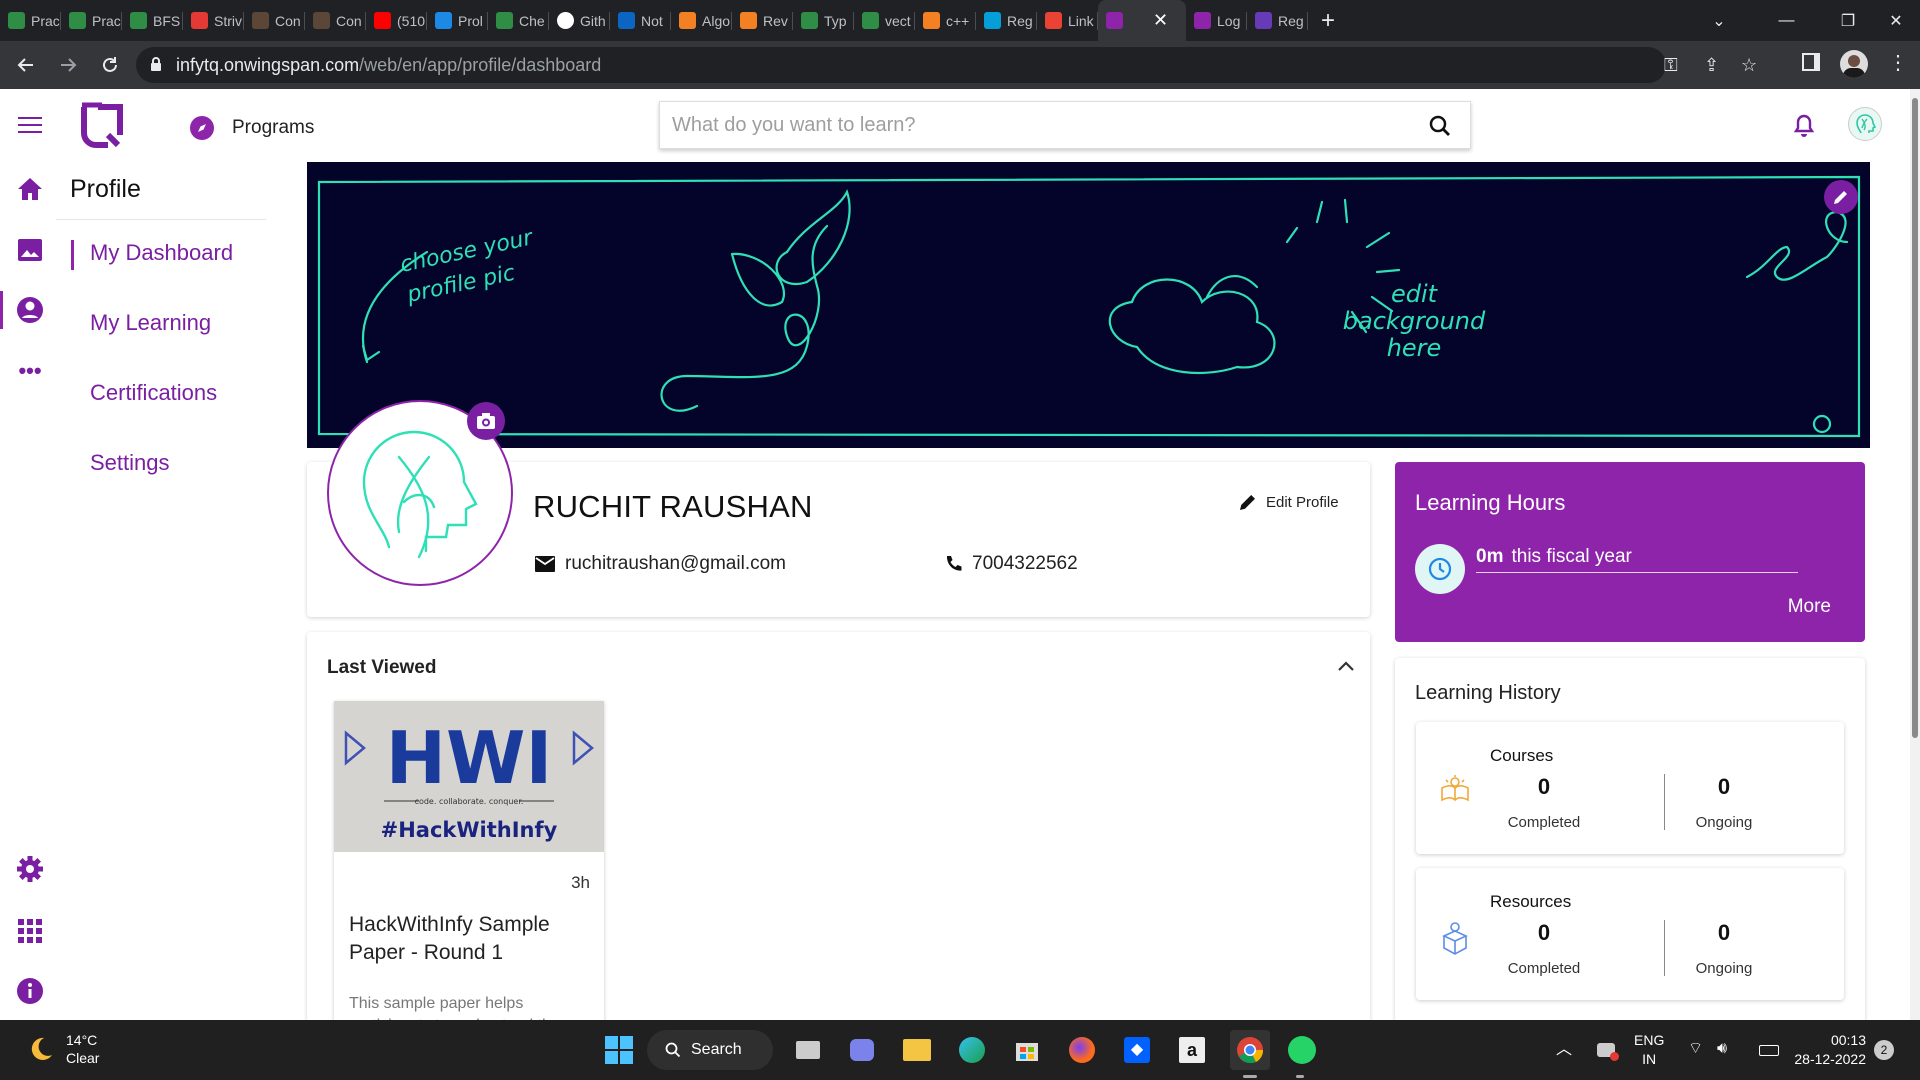 This screenshot has height=1080, width=1920. Describe the element at coordinates (504, 20) in the screenshot. I see `gfg-icon` at that location.